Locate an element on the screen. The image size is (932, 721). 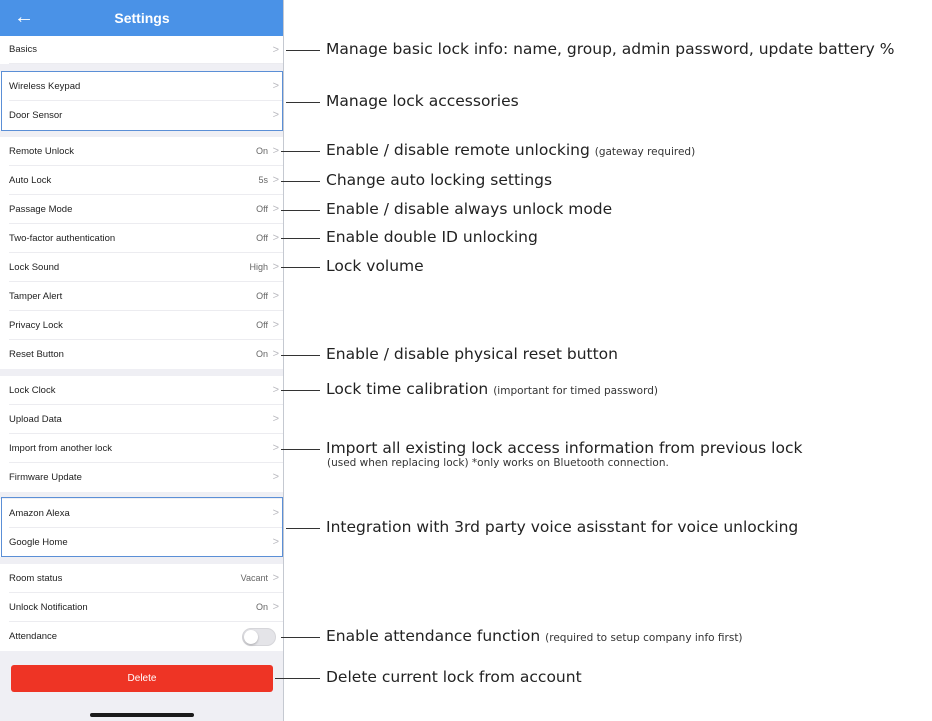
setting-label: Auto Lock is located at coordinates (30, 180).